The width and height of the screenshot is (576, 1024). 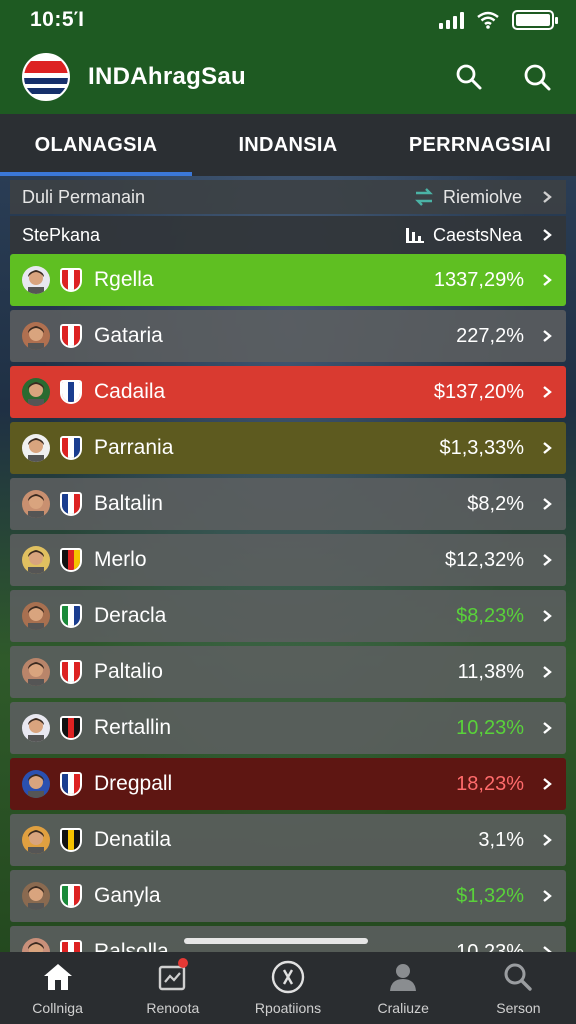 What do you see at coordinates (134, 447) in the screenshot?
I see `team-name: Parrania` at bounding box center [134, 447].